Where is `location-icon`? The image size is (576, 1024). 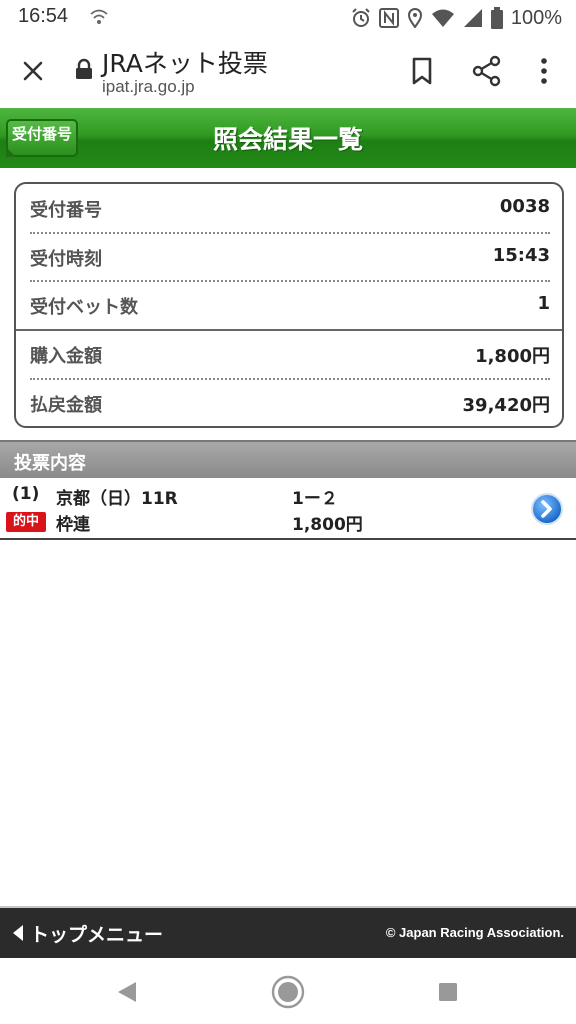
location-icon is located at coordinates (414, 18).